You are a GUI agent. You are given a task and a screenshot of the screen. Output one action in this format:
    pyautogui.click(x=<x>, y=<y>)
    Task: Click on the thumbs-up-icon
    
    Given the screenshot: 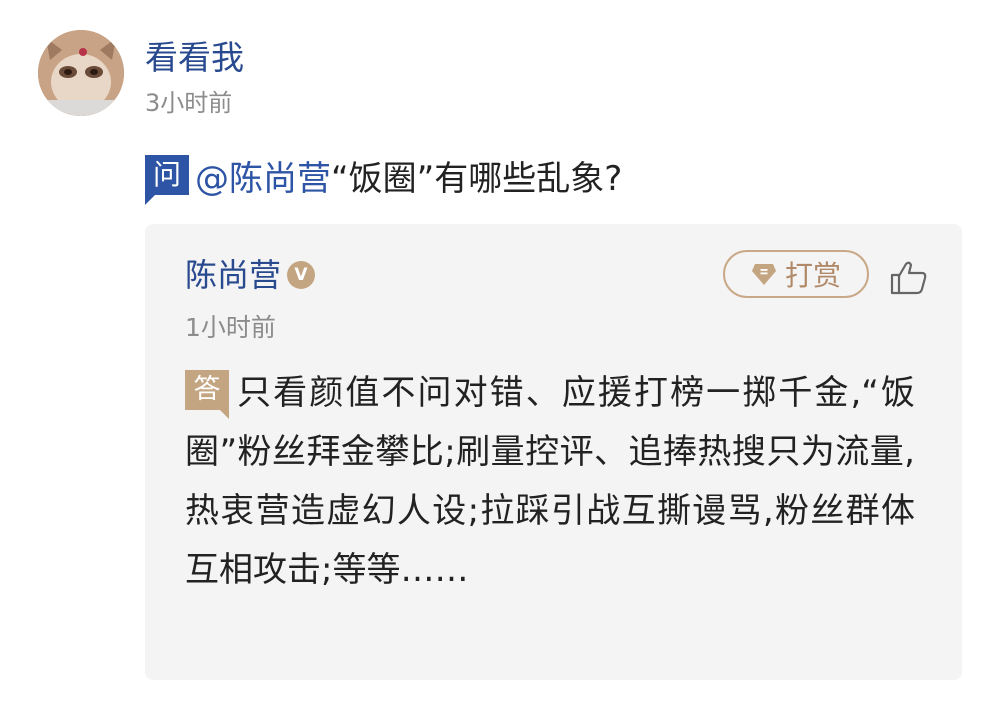 What is the action you would take?
    pyautogui.click(x=909, y=278)
    